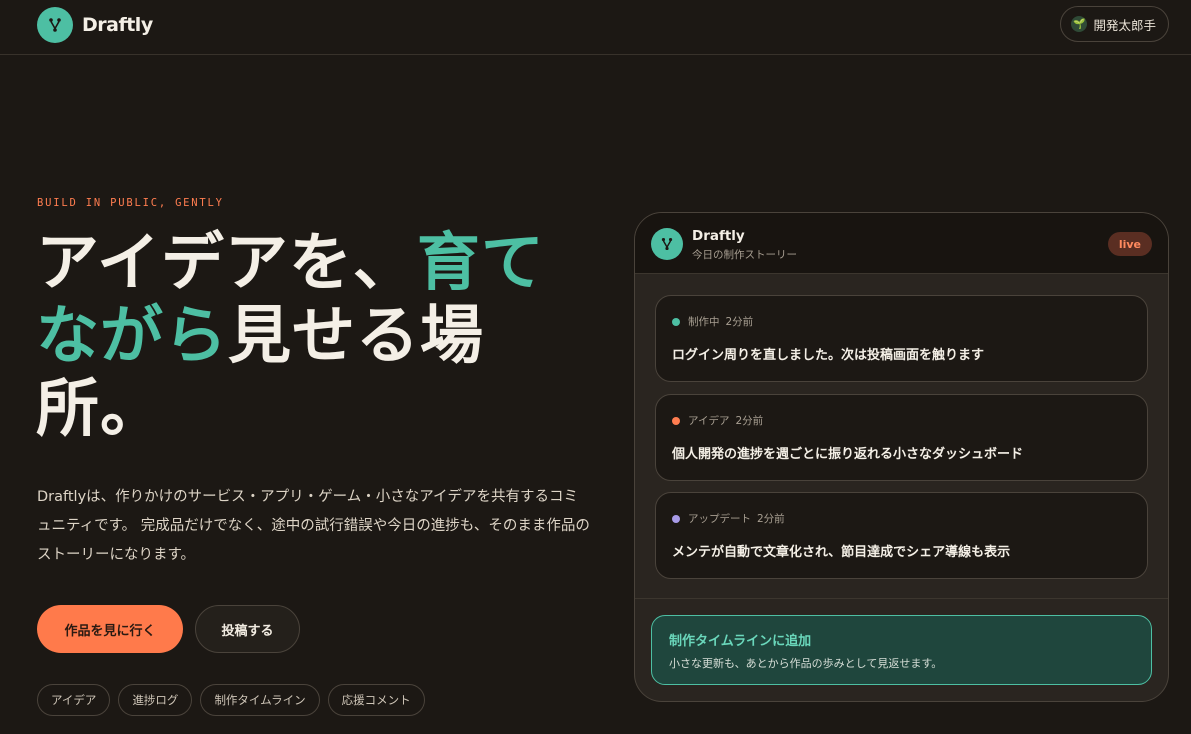 The width and height of the screenshot is (1191, 734). Describe the element at coordinates (901, 598) in the screenshot. I see `divider` at that location.